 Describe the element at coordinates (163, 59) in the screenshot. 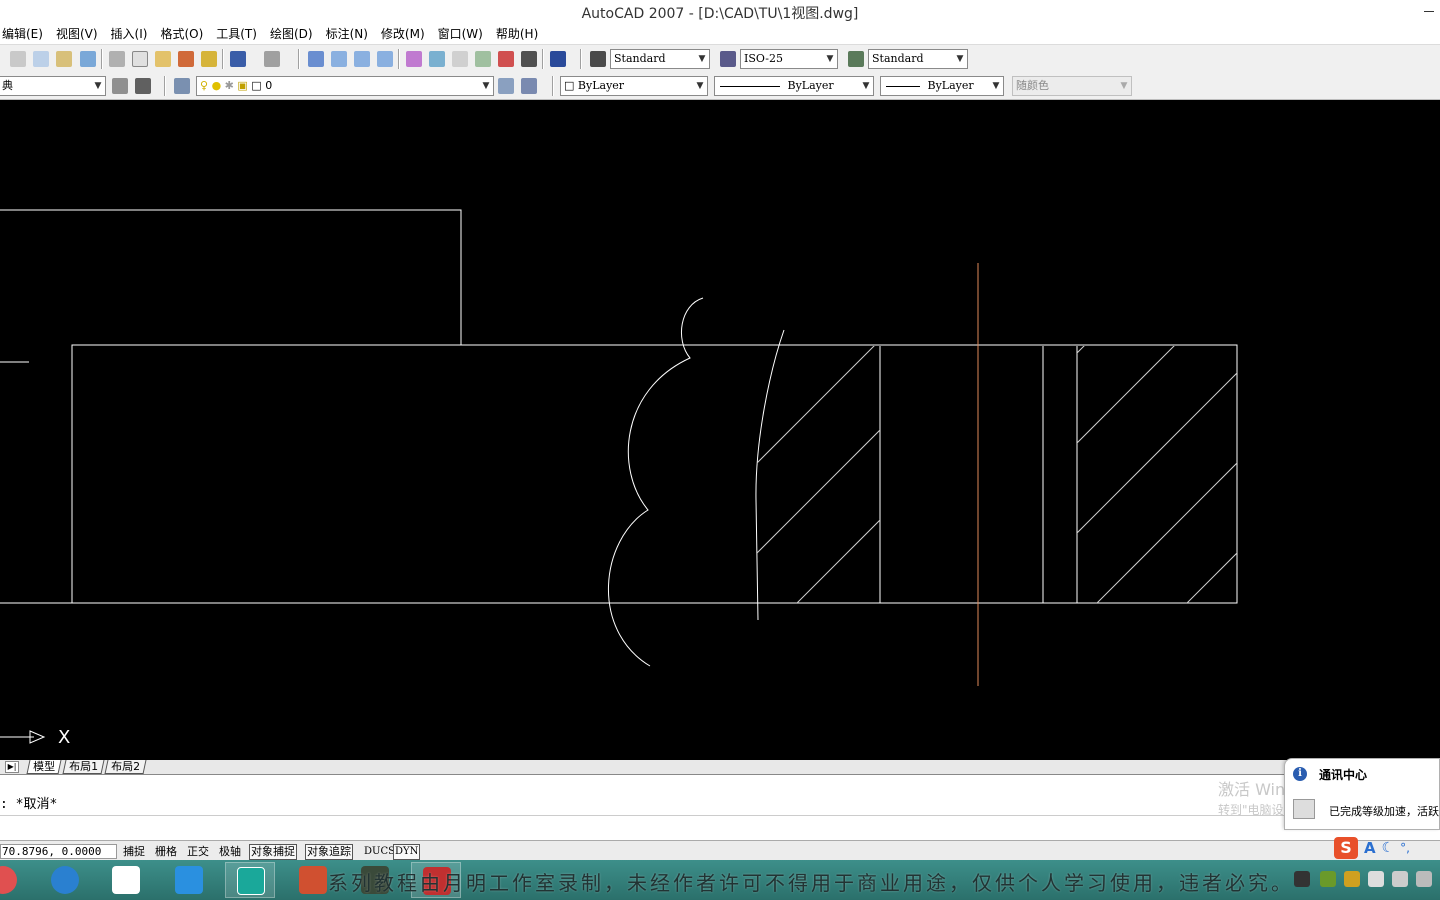

I see `paste-icon` at that location.